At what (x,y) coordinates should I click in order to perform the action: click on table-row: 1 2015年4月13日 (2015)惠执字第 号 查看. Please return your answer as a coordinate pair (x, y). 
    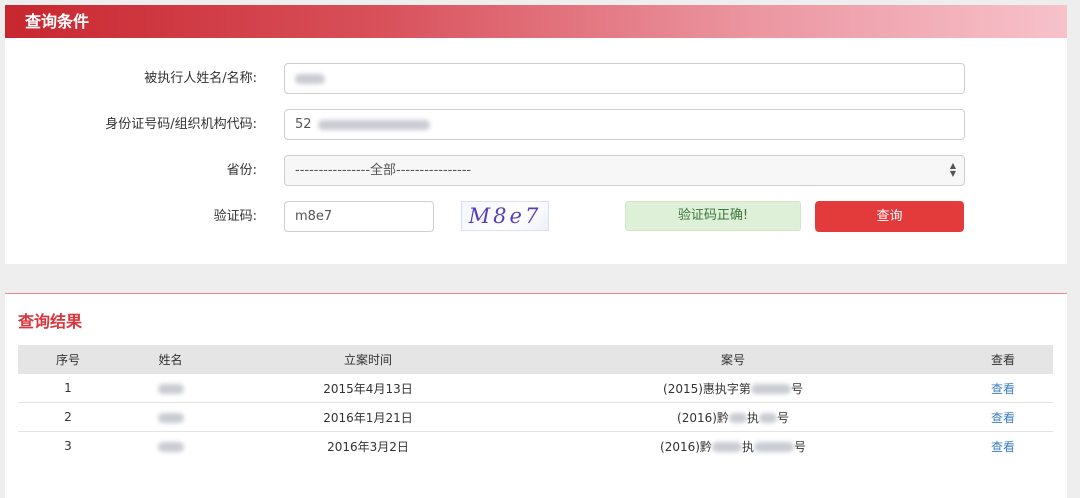
    Looking at the image, I should click on (535, 388).